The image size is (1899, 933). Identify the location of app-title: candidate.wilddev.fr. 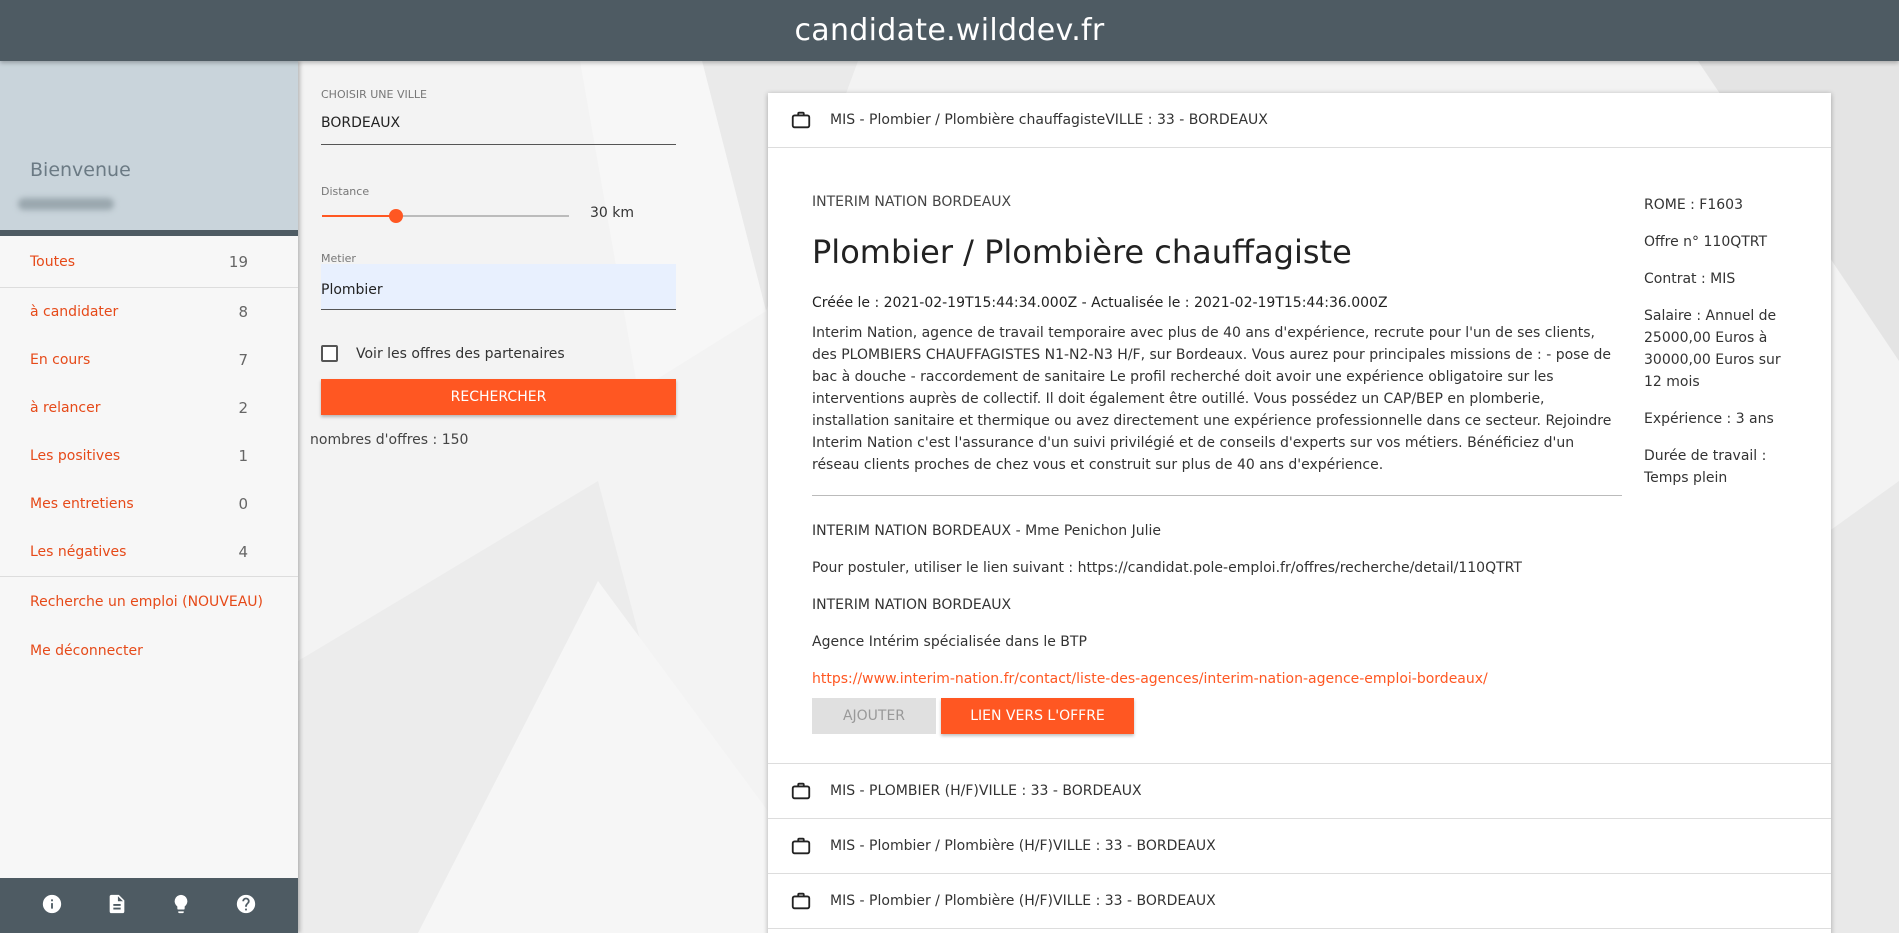
(949, 30).